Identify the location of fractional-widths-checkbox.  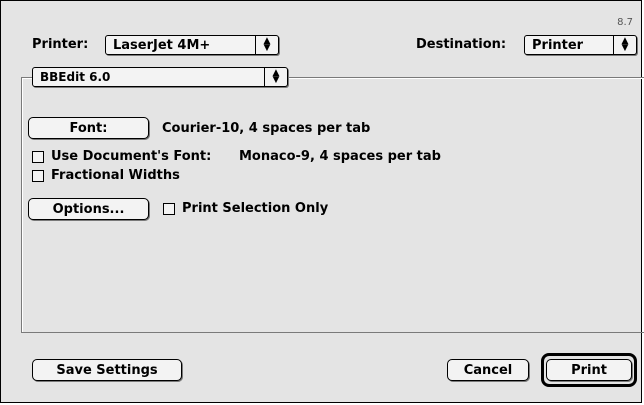
(38, 176).